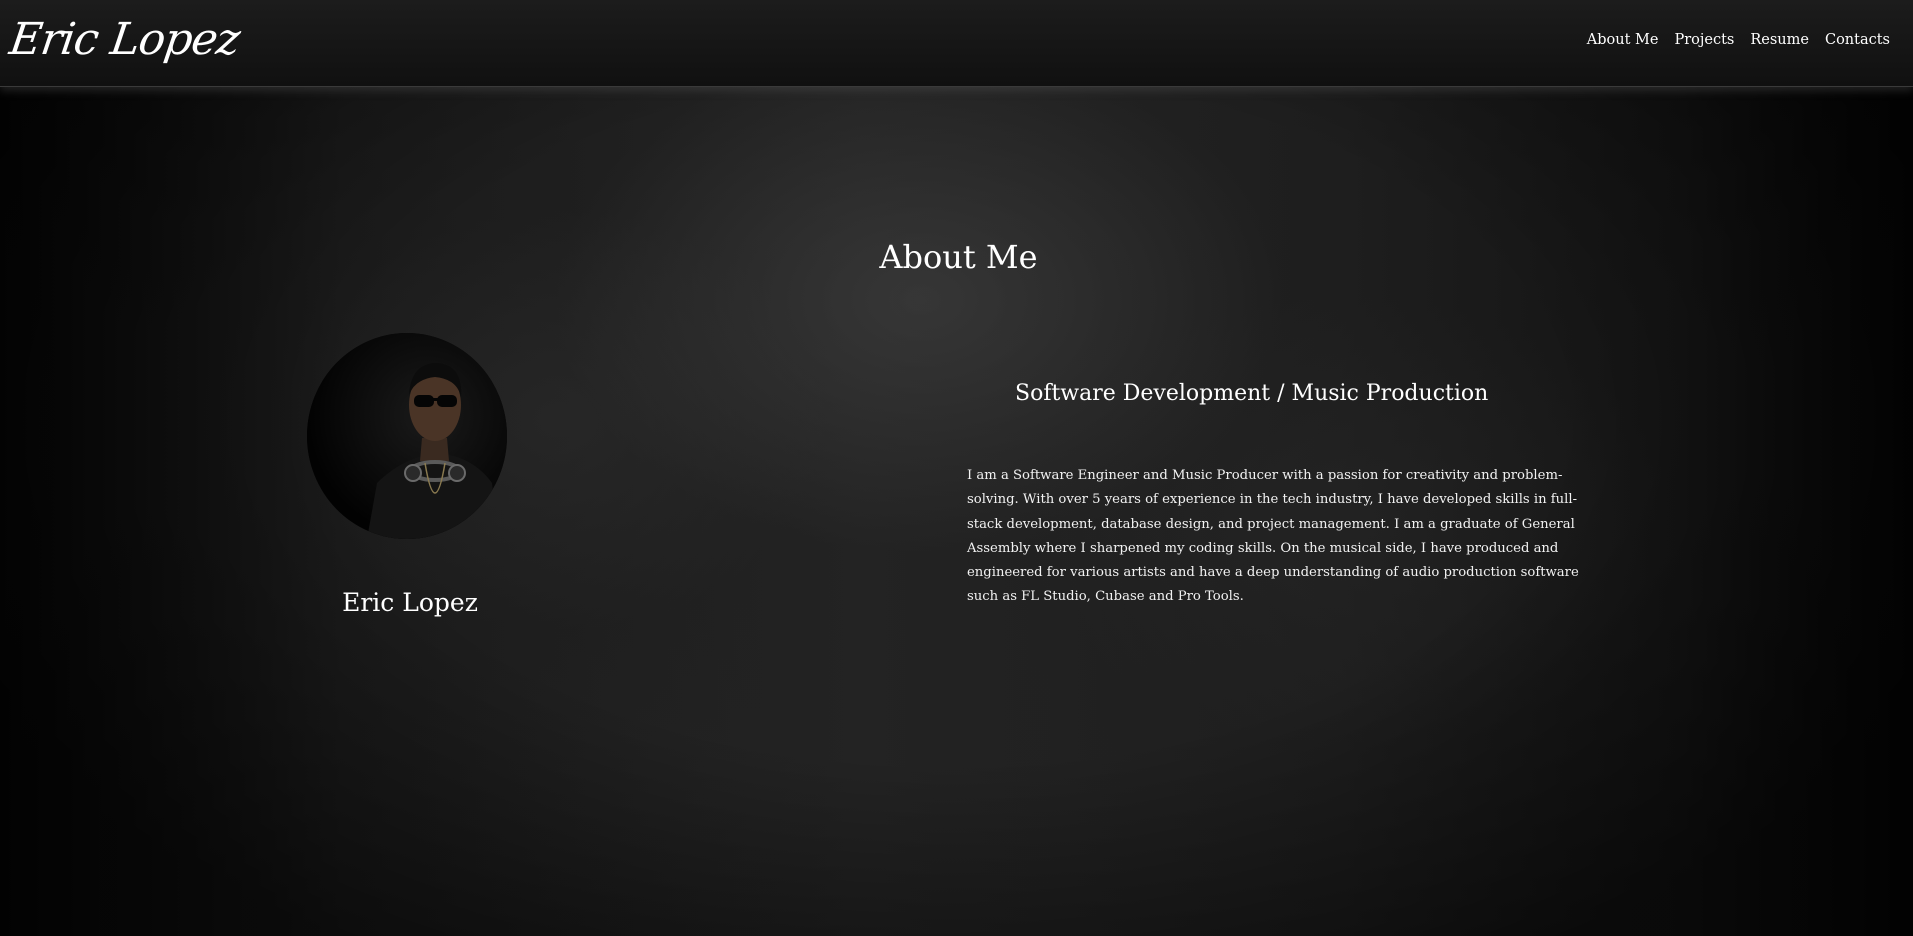  Describe the element at coordinates (1252, 393) in the screenshot. I see `section-subtitle: Software Development / Music Production` at that location.